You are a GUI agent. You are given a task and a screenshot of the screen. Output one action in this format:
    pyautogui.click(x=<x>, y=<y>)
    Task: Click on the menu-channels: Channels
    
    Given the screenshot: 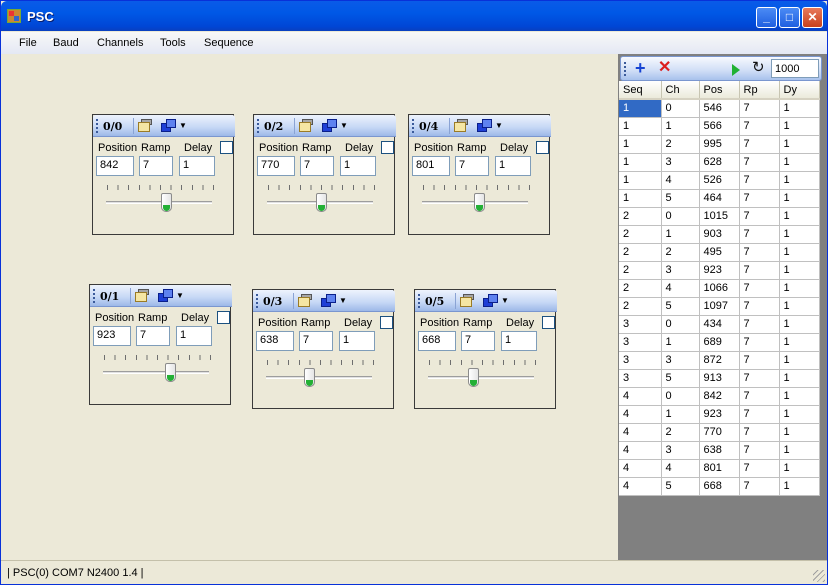 What is the action you would take?
    pyautogui.click(x=120, y=43)
    